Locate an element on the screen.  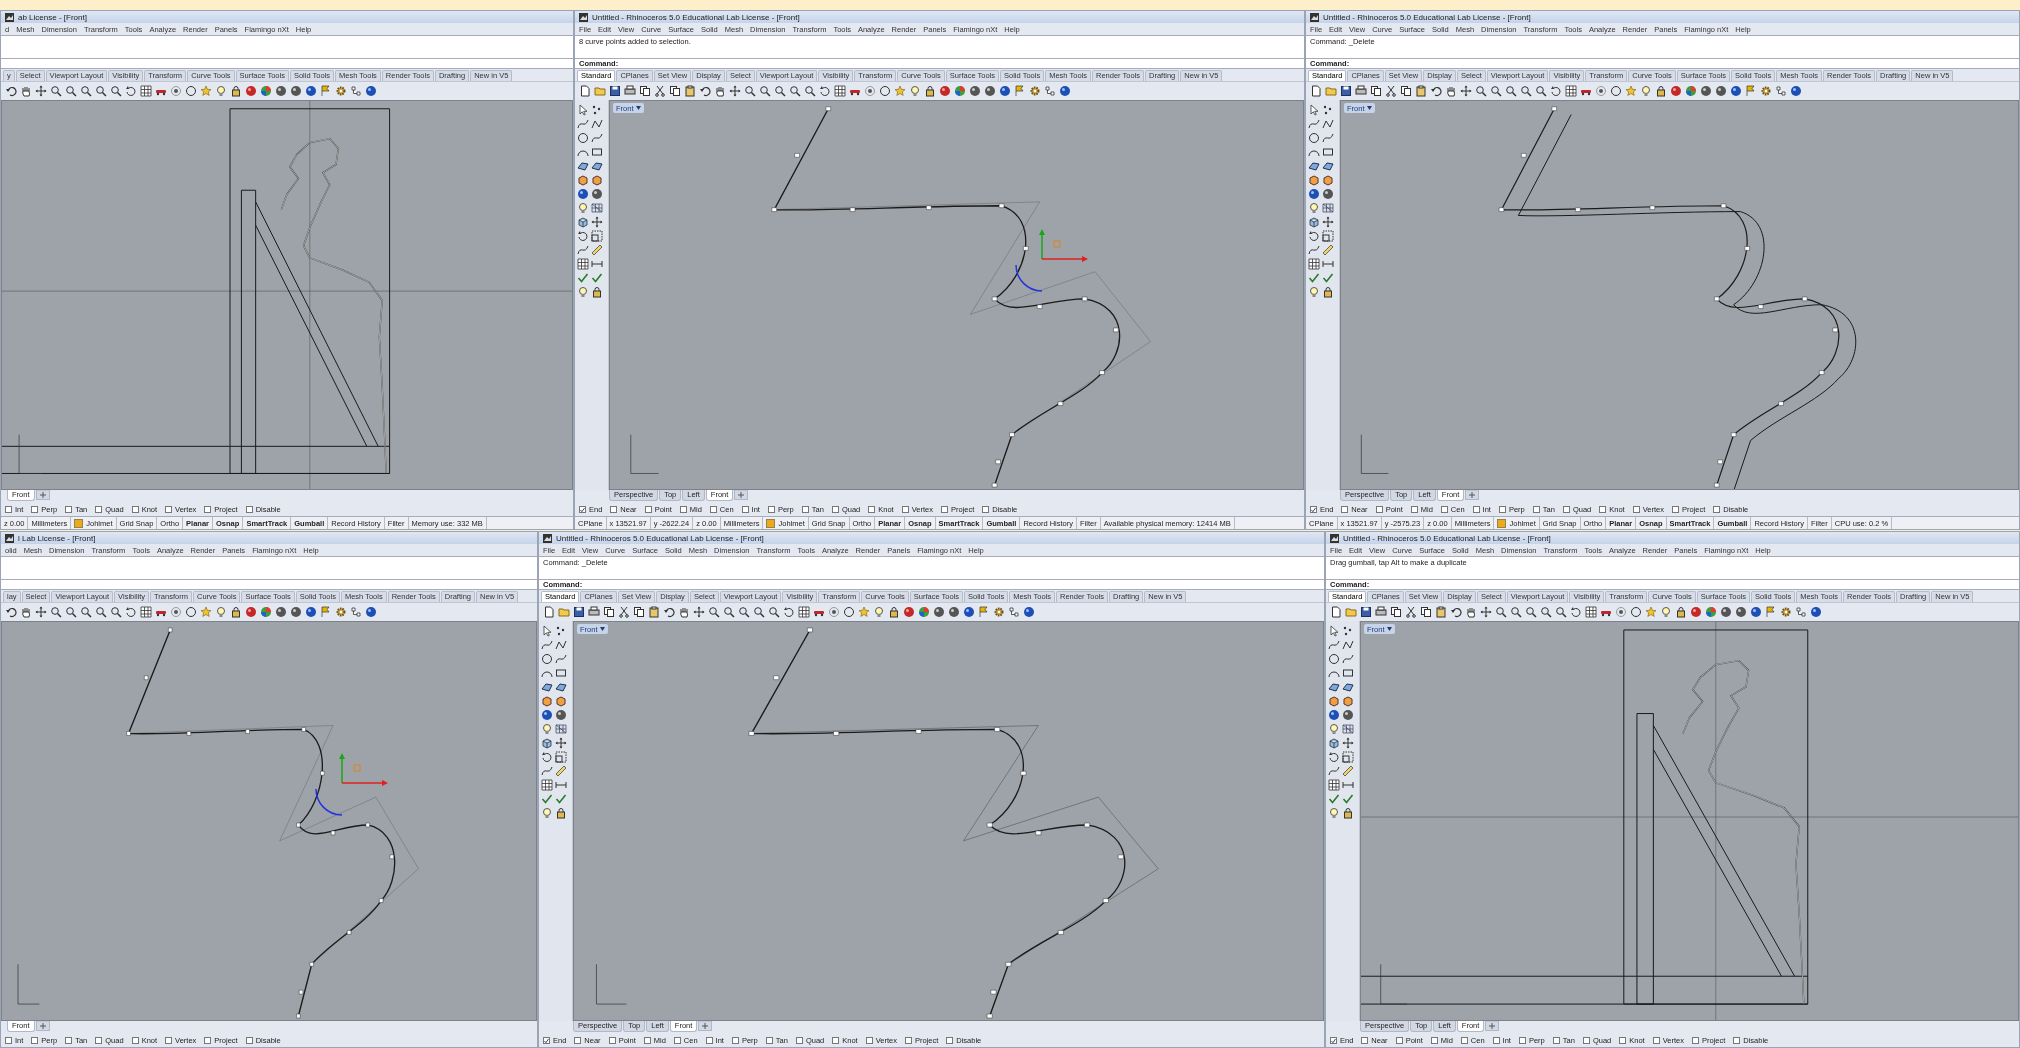
printer-icon is located at coordinates (1361, 91).